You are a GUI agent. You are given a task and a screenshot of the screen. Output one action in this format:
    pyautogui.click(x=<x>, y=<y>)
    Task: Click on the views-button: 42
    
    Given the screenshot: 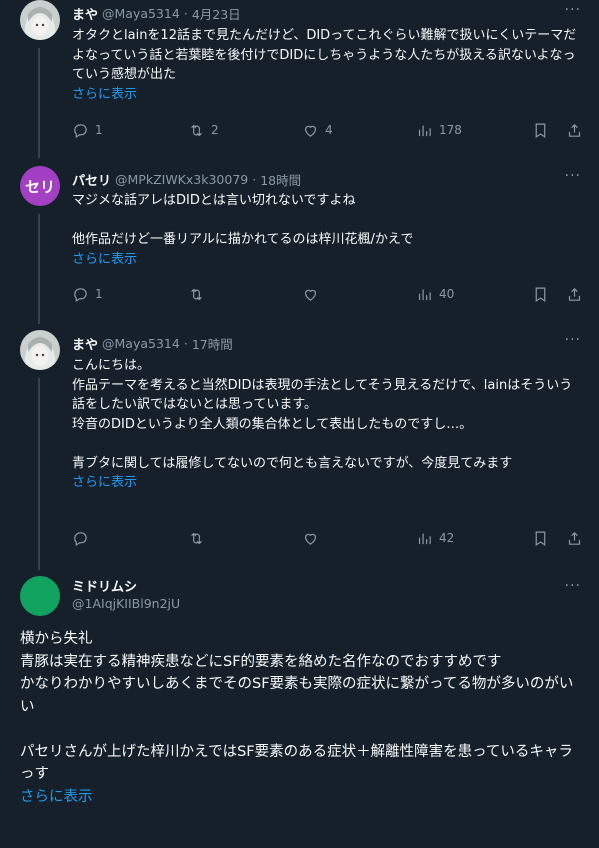 What is the action you would take?
    pyautogui.click(x=435, y=538)
    